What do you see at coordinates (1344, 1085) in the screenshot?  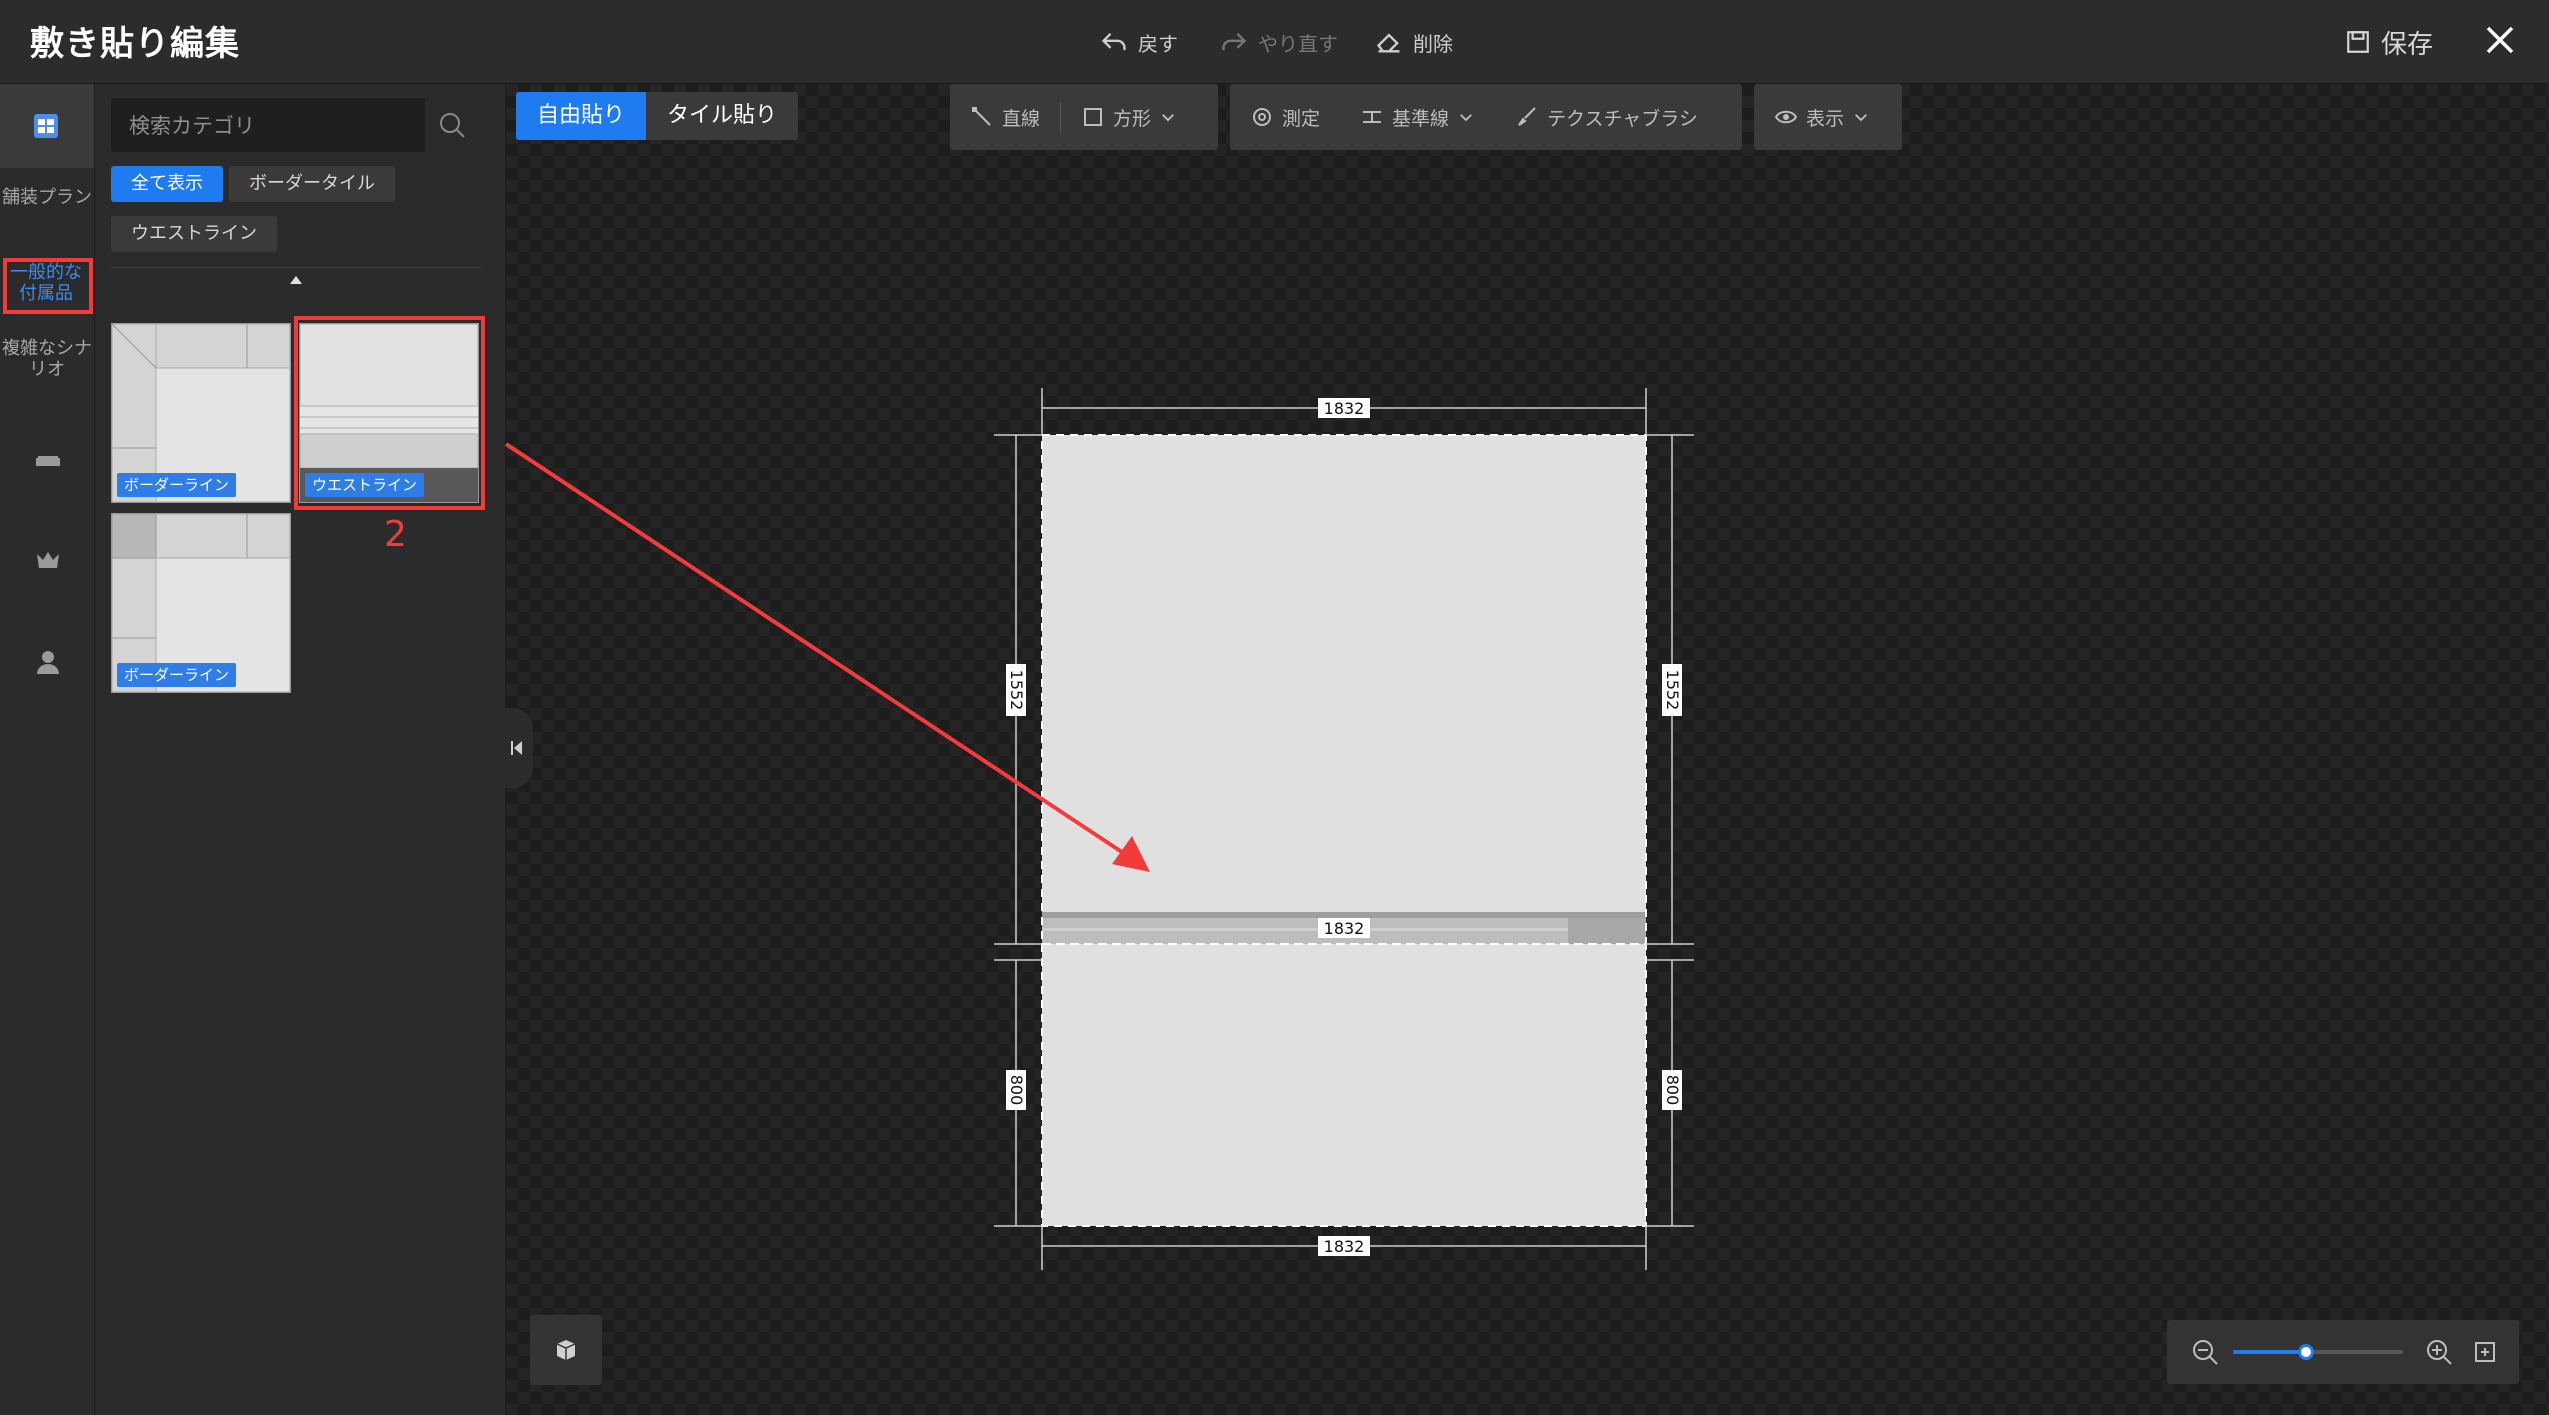 I see `lower-tile-area` at bounding box center [1344, 1085].